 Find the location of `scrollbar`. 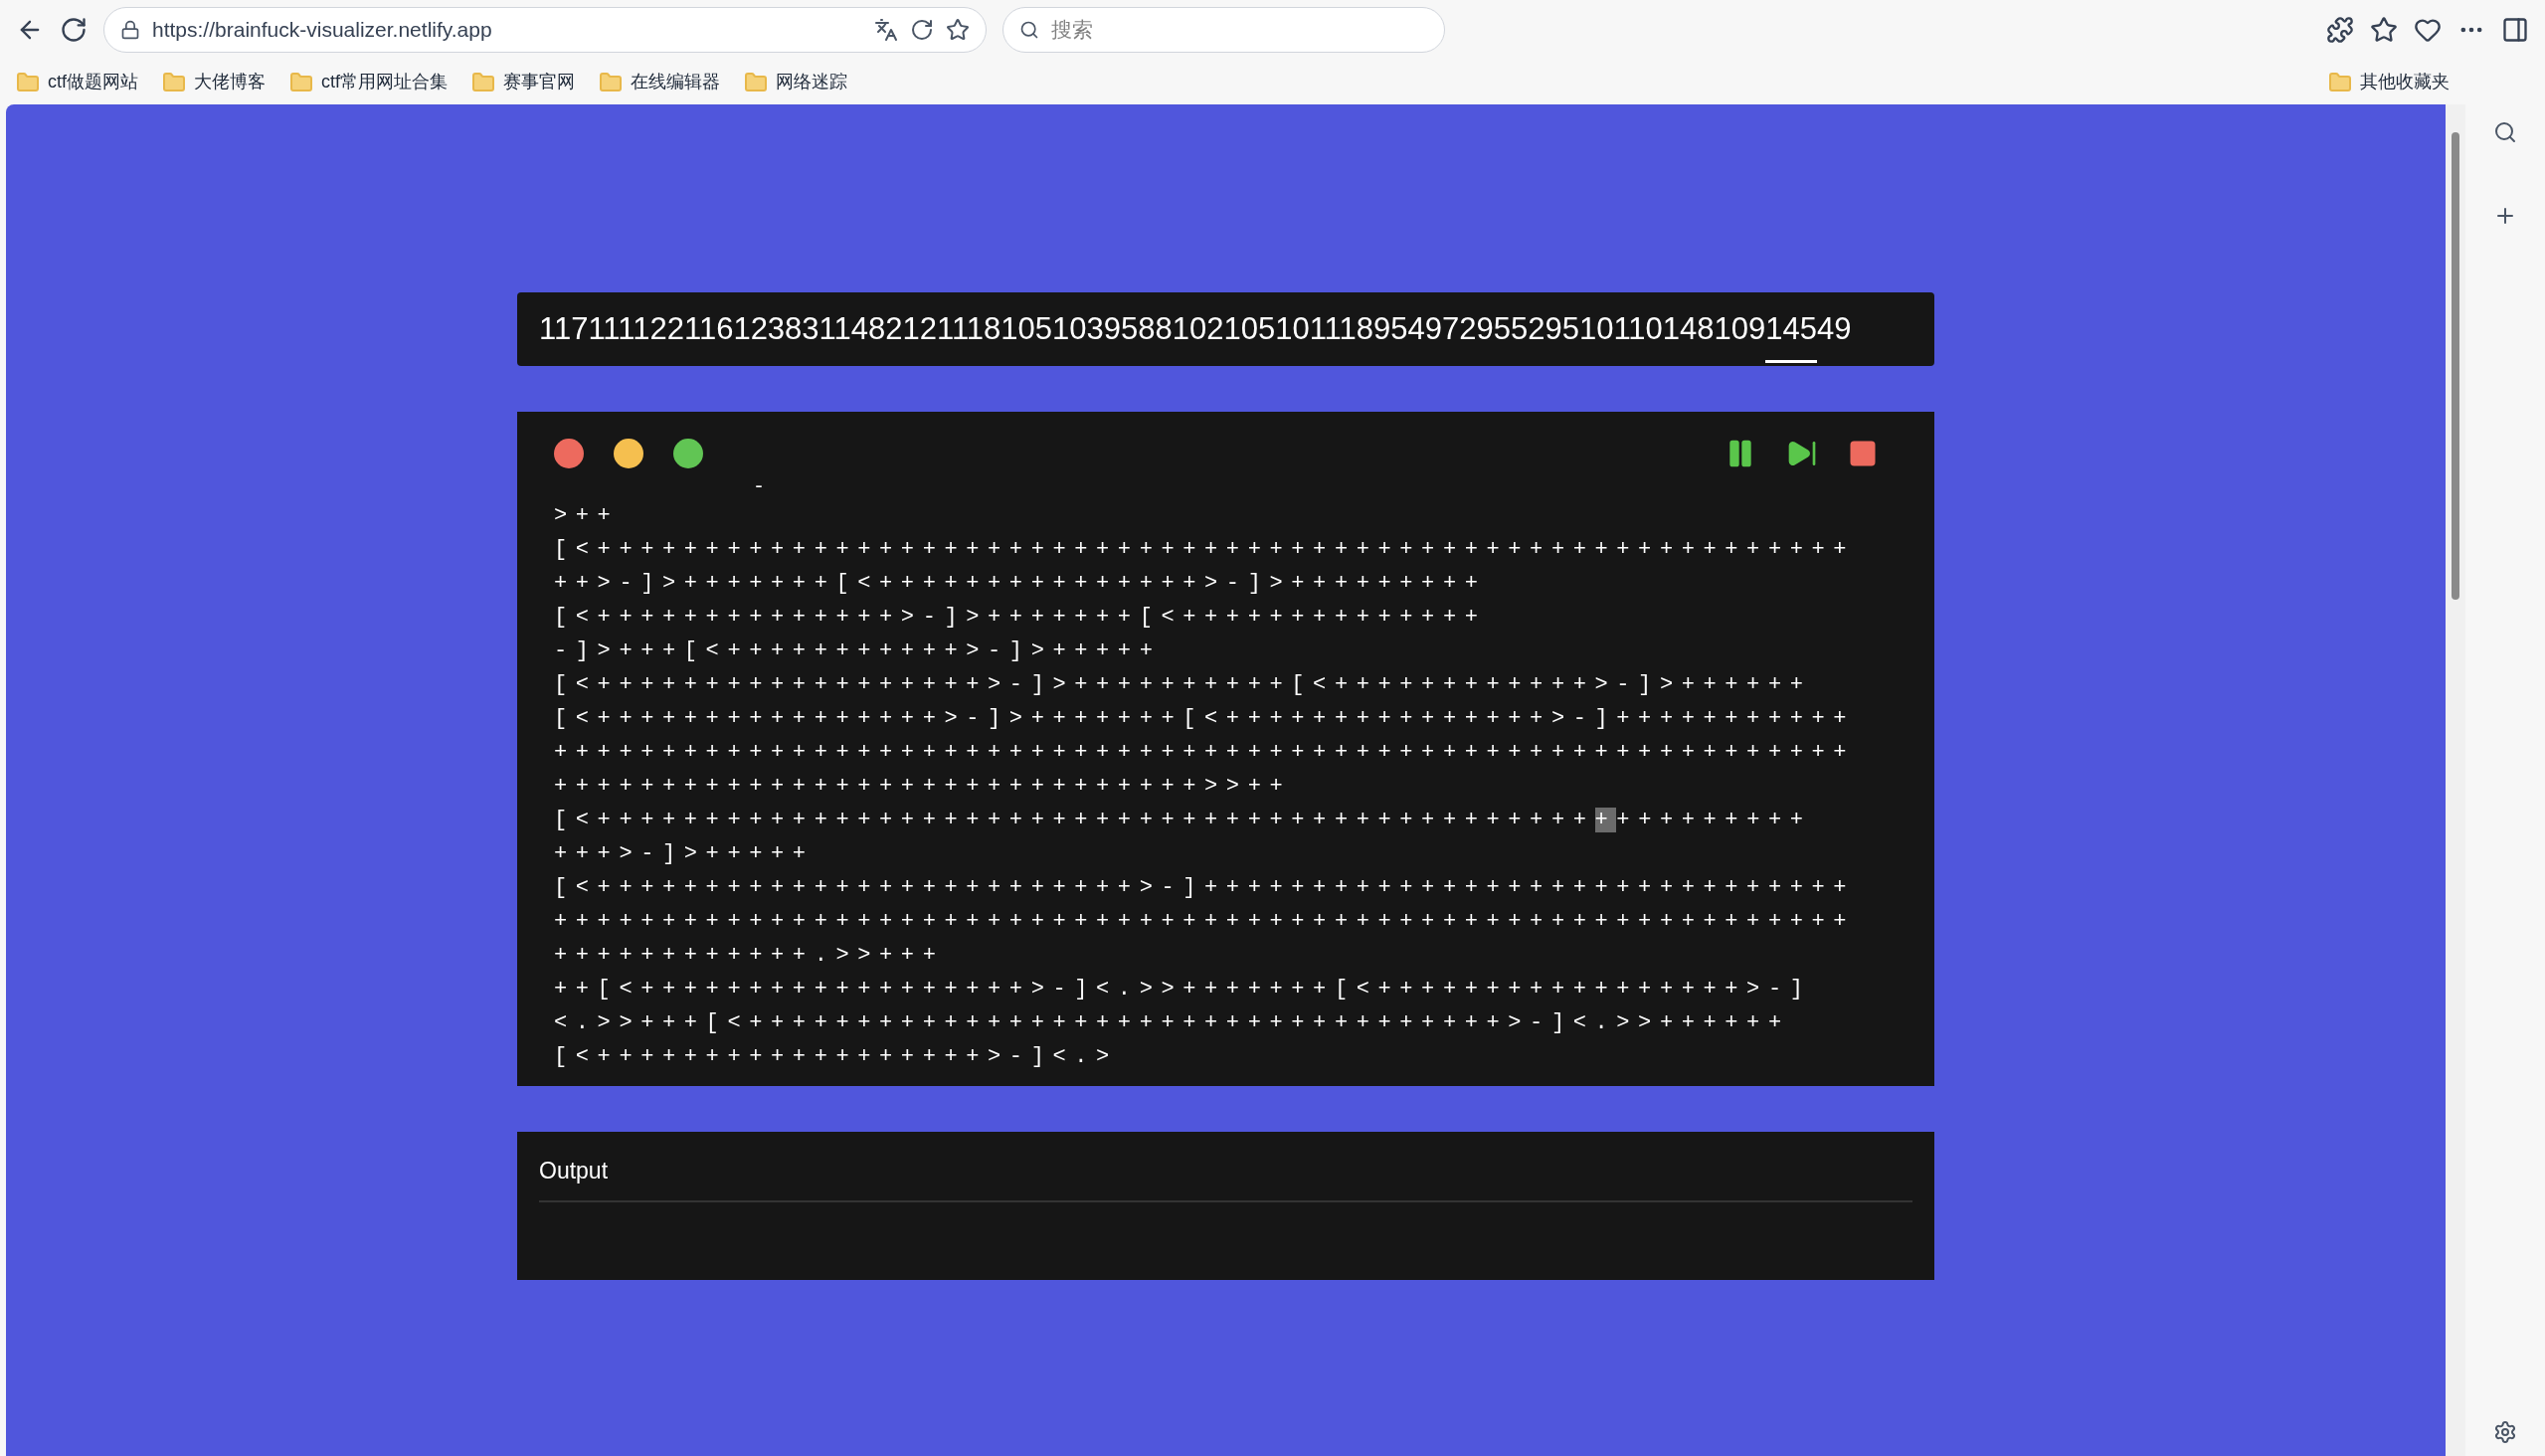

scrollbar is located at coordinates (2455, 780).